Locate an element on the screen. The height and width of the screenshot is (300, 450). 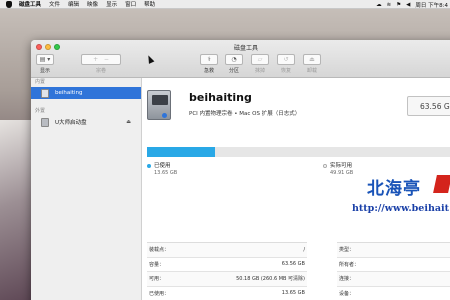
add-remove-icon: + − is located at coordinates (101, 59).